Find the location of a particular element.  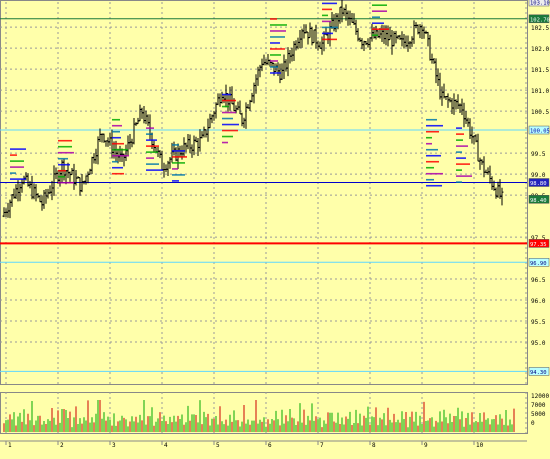

price-marker-label: 100.05 is located at coordinates (540, 132).